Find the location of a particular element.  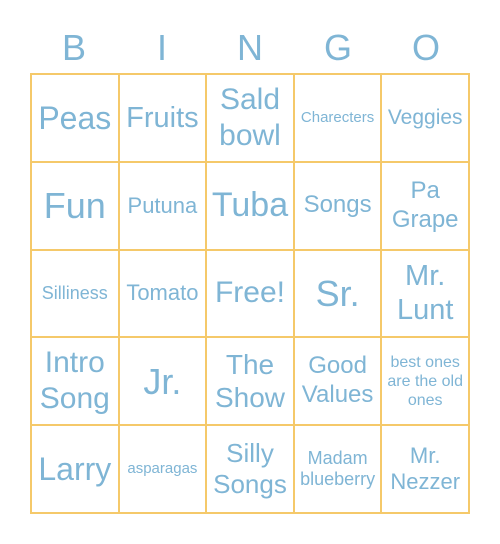

bingo-cell: Mr. Lunt is located at coordinates (425, 293).